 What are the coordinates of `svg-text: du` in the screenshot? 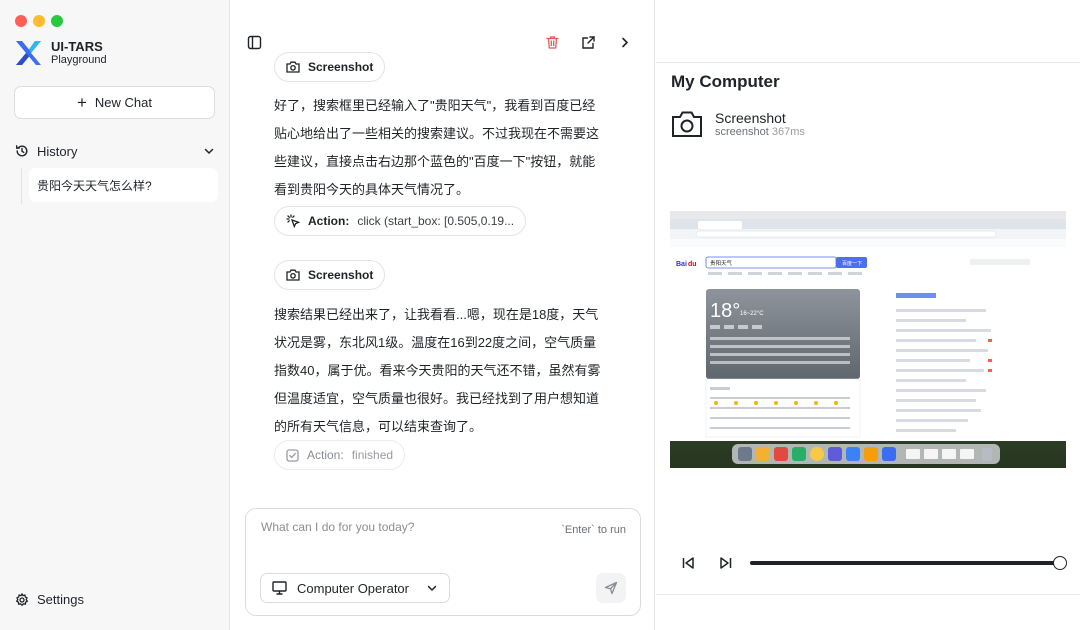 It's located at (692, 264).